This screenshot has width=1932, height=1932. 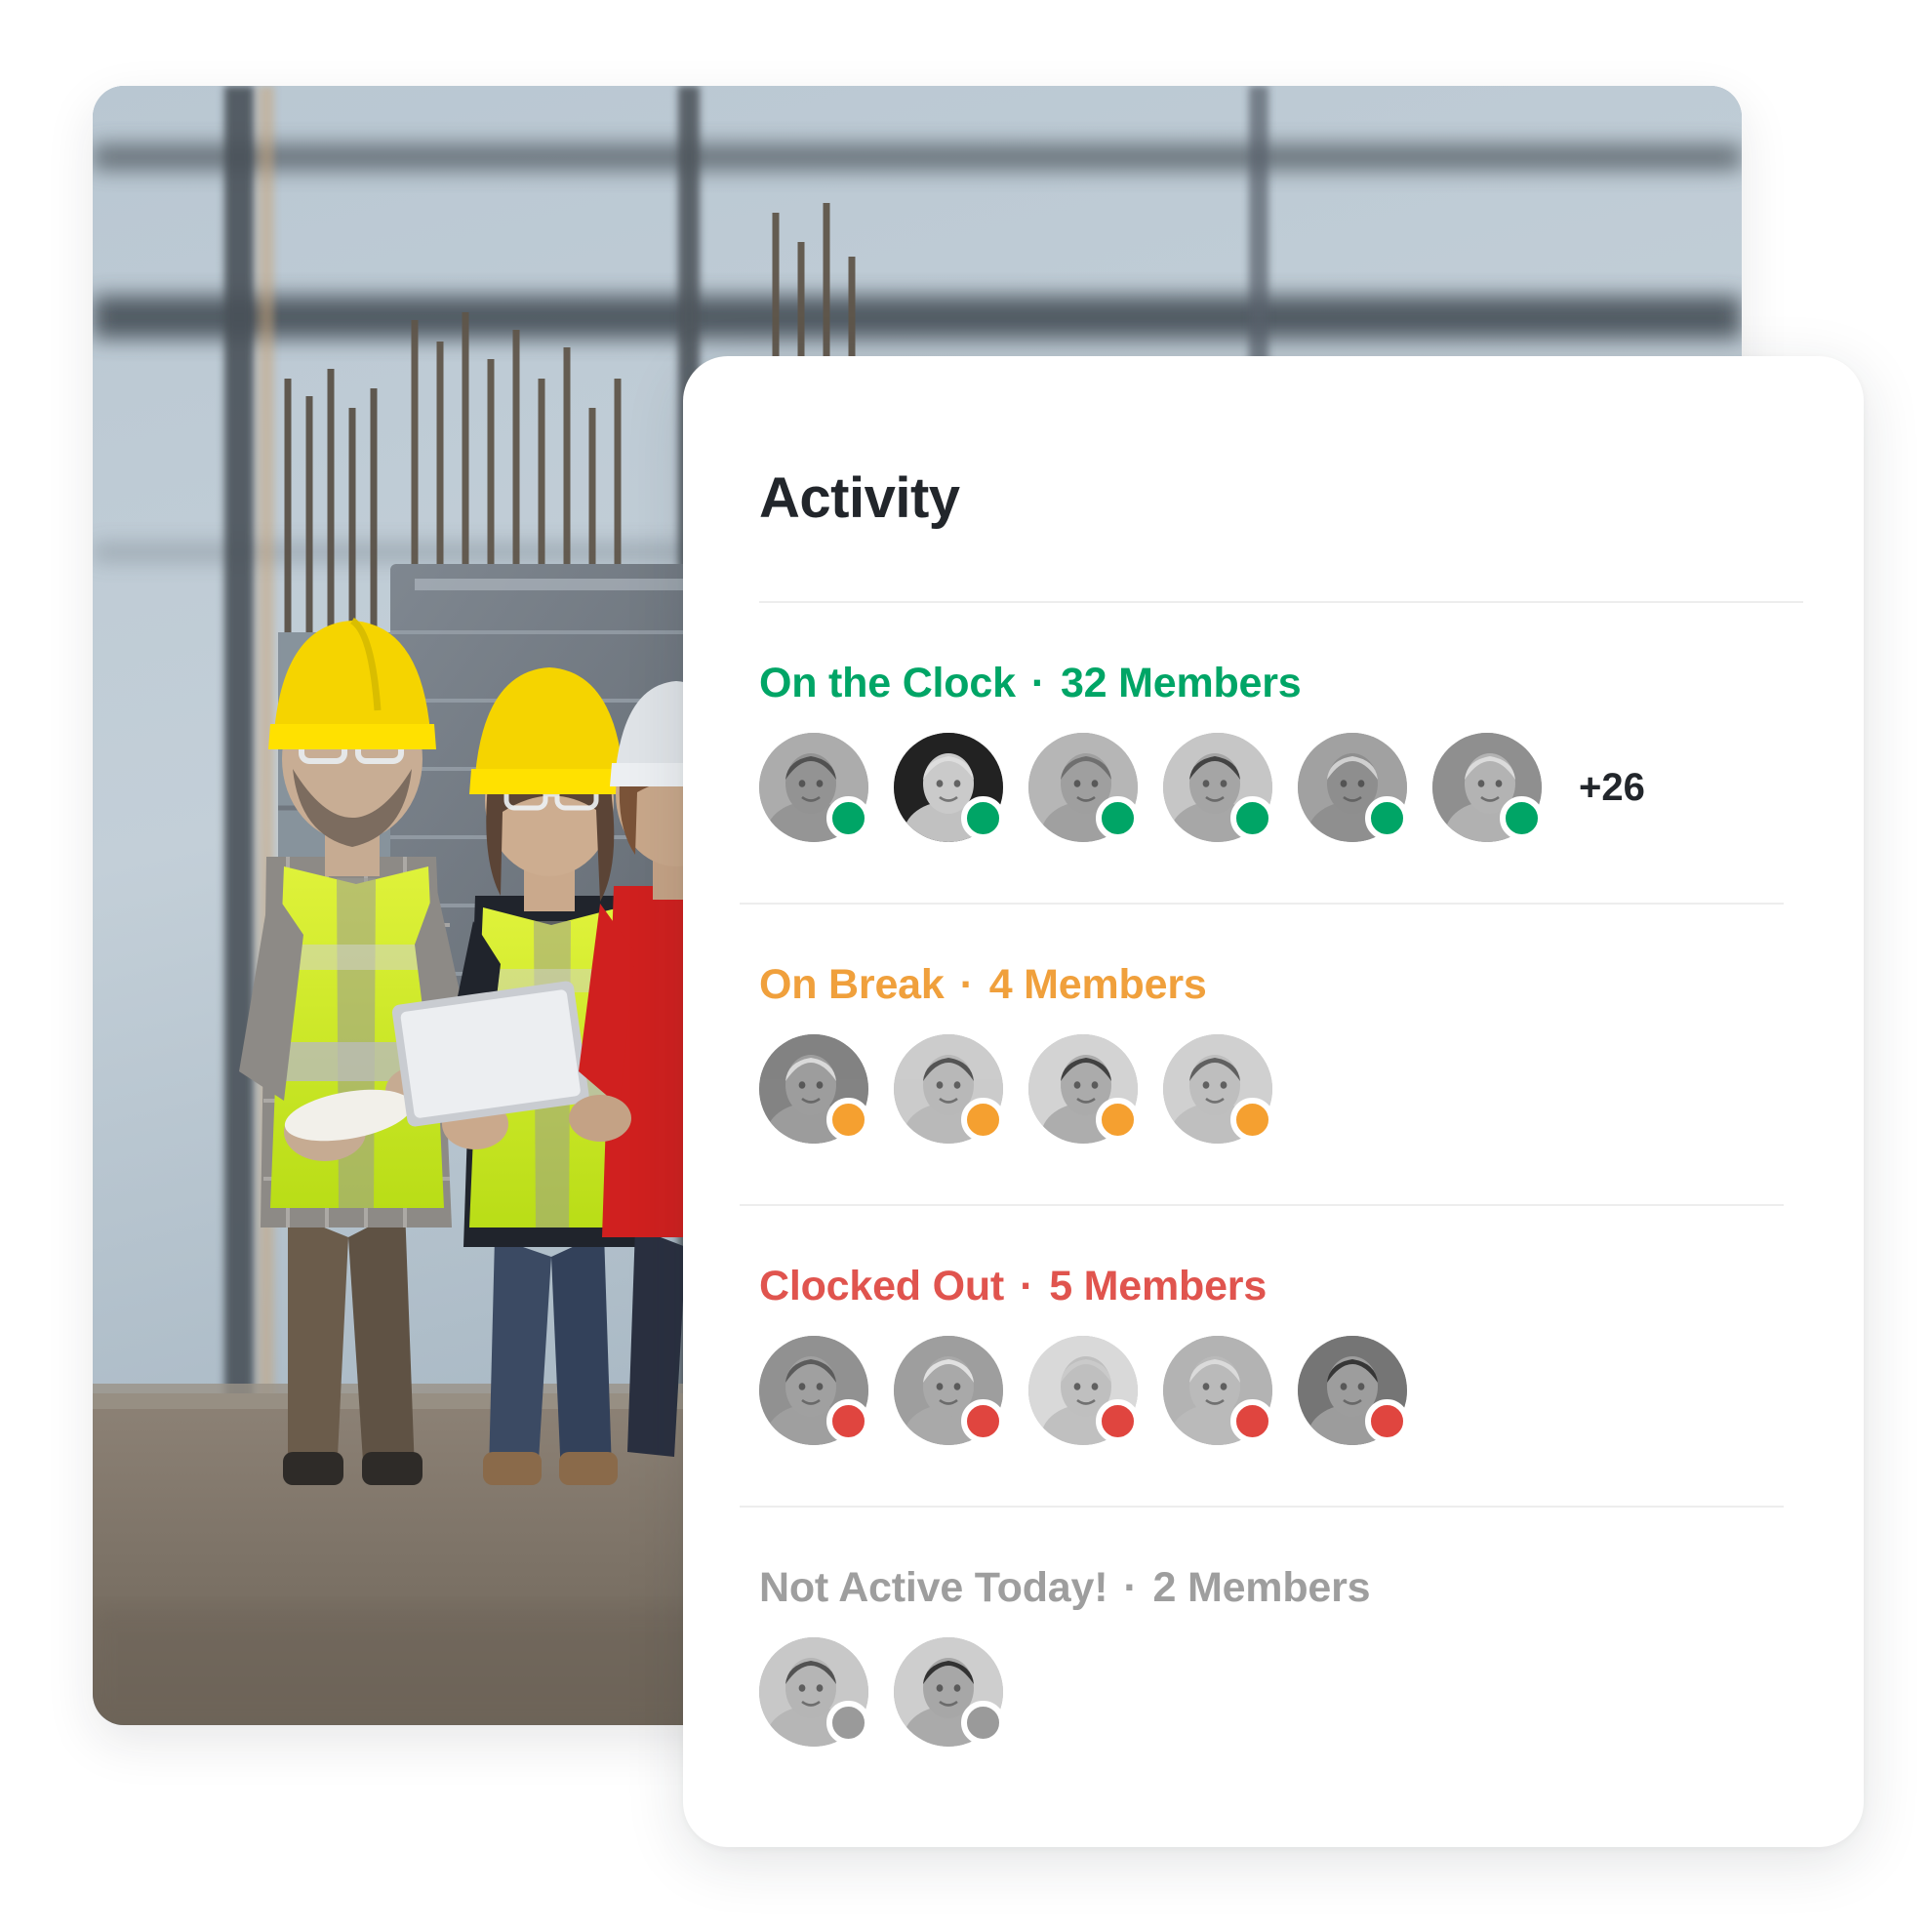 I want to click on section-member-count: 2 Members, so click(x=1261, y=1587).